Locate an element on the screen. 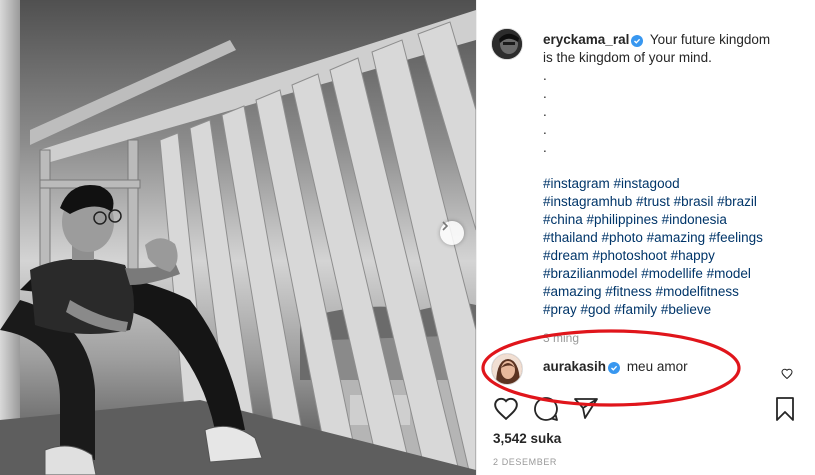  post-date: 2 DESEMBER is located at coordinates (525, 462).